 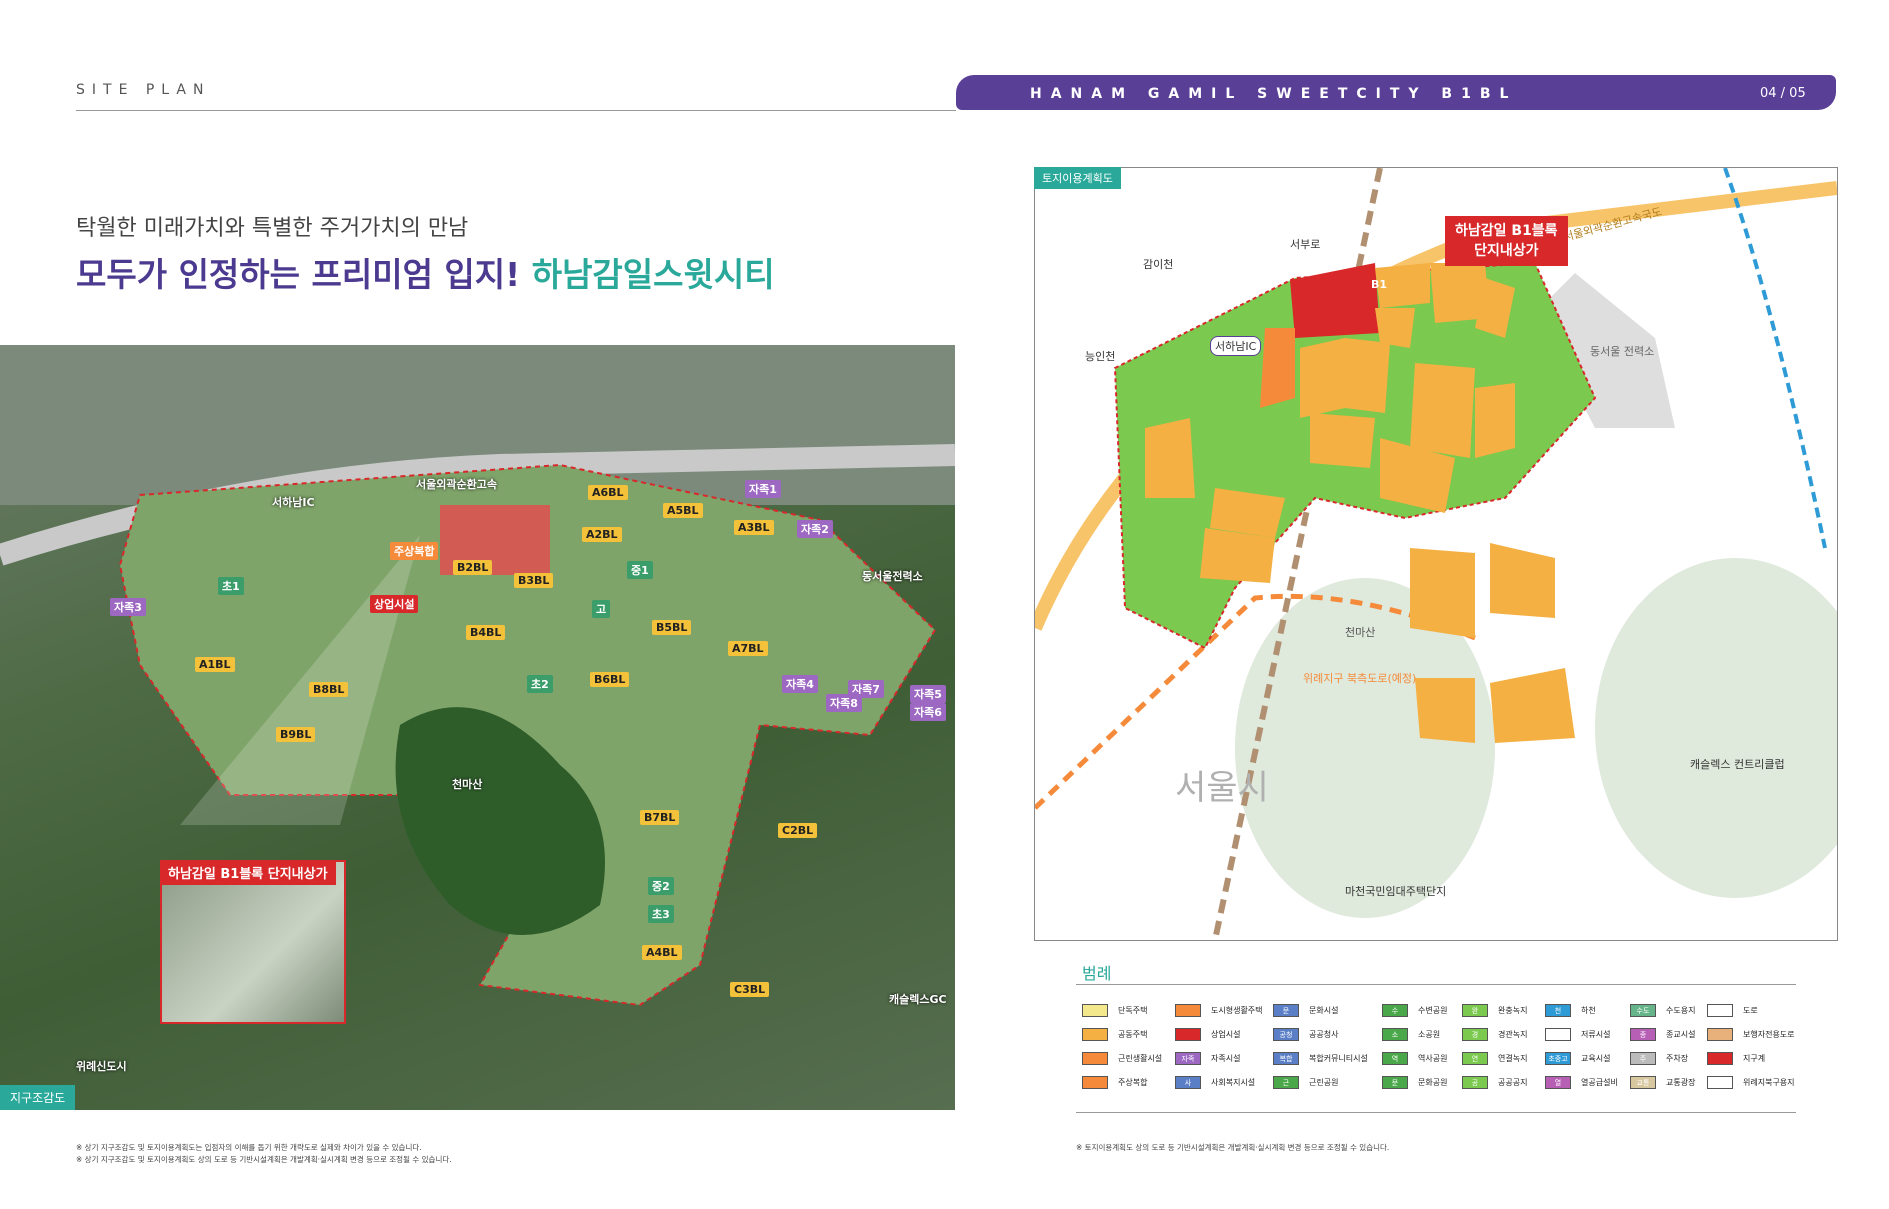 I want to click on label-ja8: 자족8, so click(x=844, y=703).